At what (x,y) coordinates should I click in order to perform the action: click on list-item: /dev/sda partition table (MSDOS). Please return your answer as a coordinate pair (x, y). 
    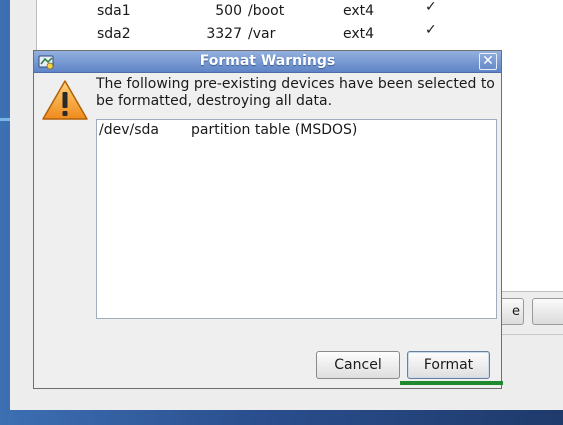
    Looking at the image, I should click on (296, 131).